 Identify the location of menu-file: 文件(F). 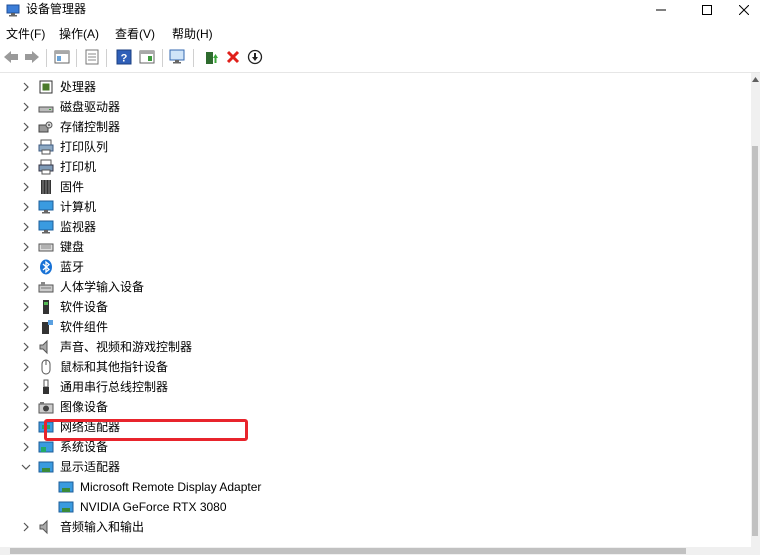
(25, 34).